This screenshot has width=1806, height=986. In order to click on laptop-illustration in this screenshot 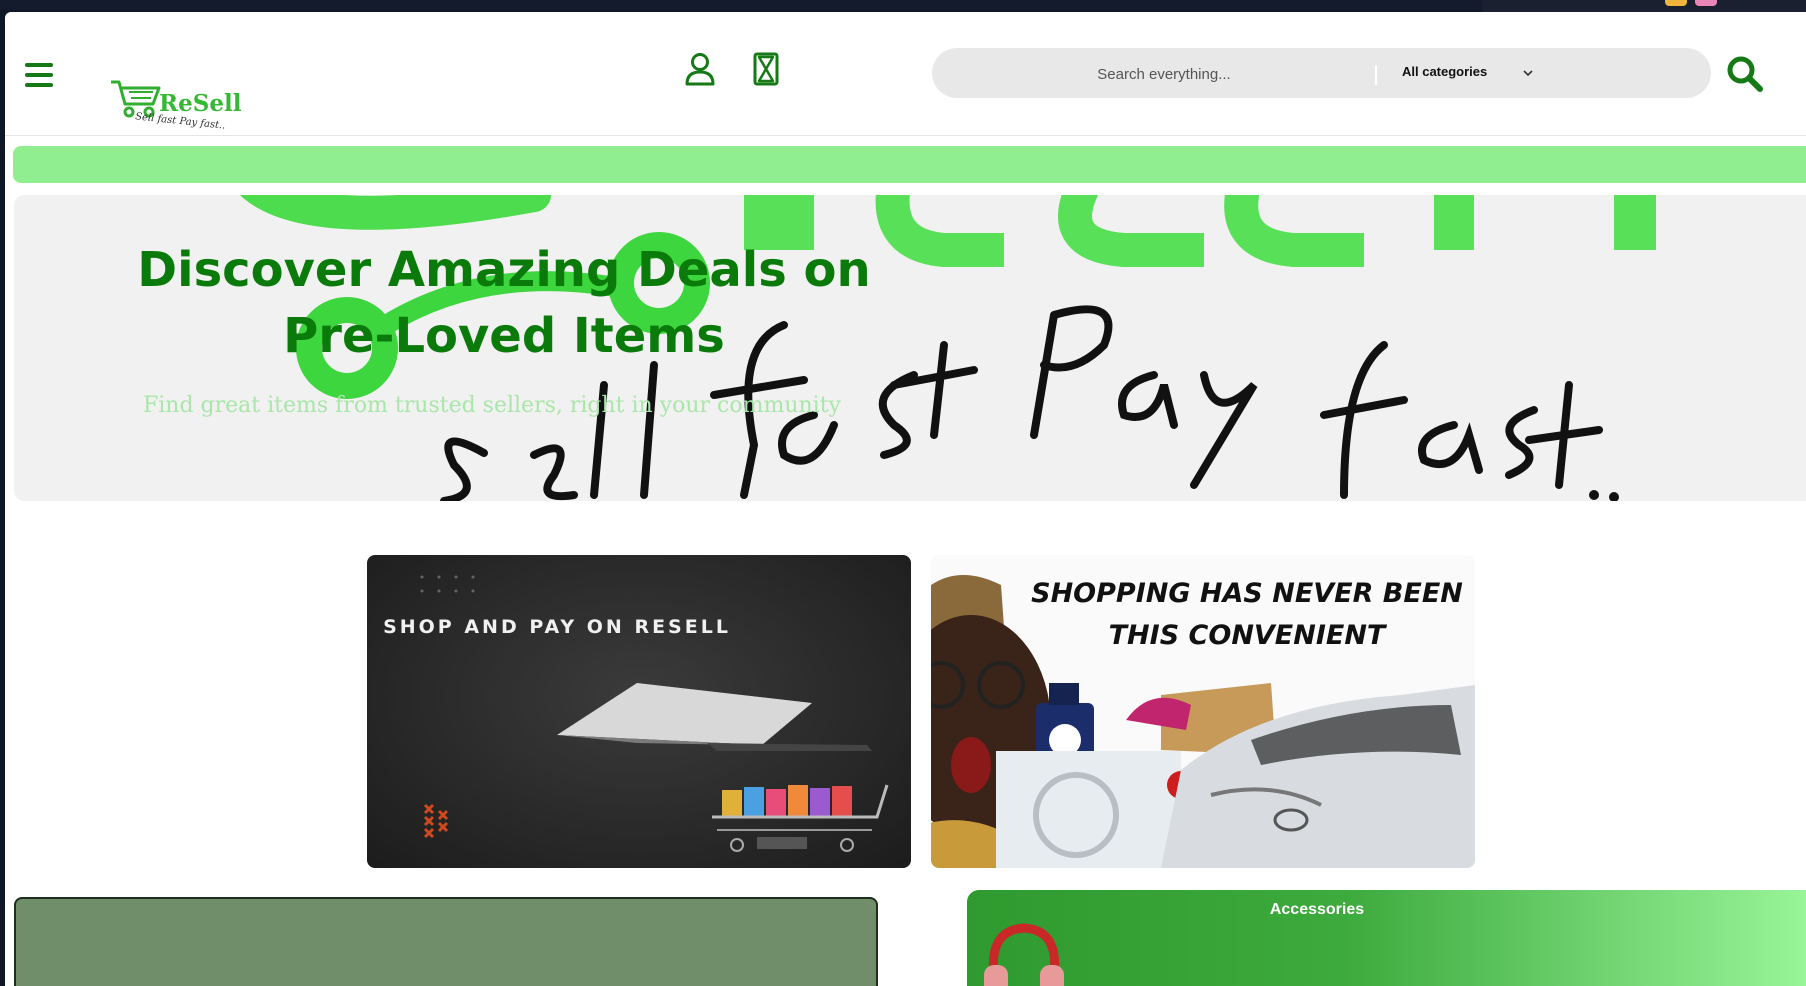, I will do `click(654, 713)`.